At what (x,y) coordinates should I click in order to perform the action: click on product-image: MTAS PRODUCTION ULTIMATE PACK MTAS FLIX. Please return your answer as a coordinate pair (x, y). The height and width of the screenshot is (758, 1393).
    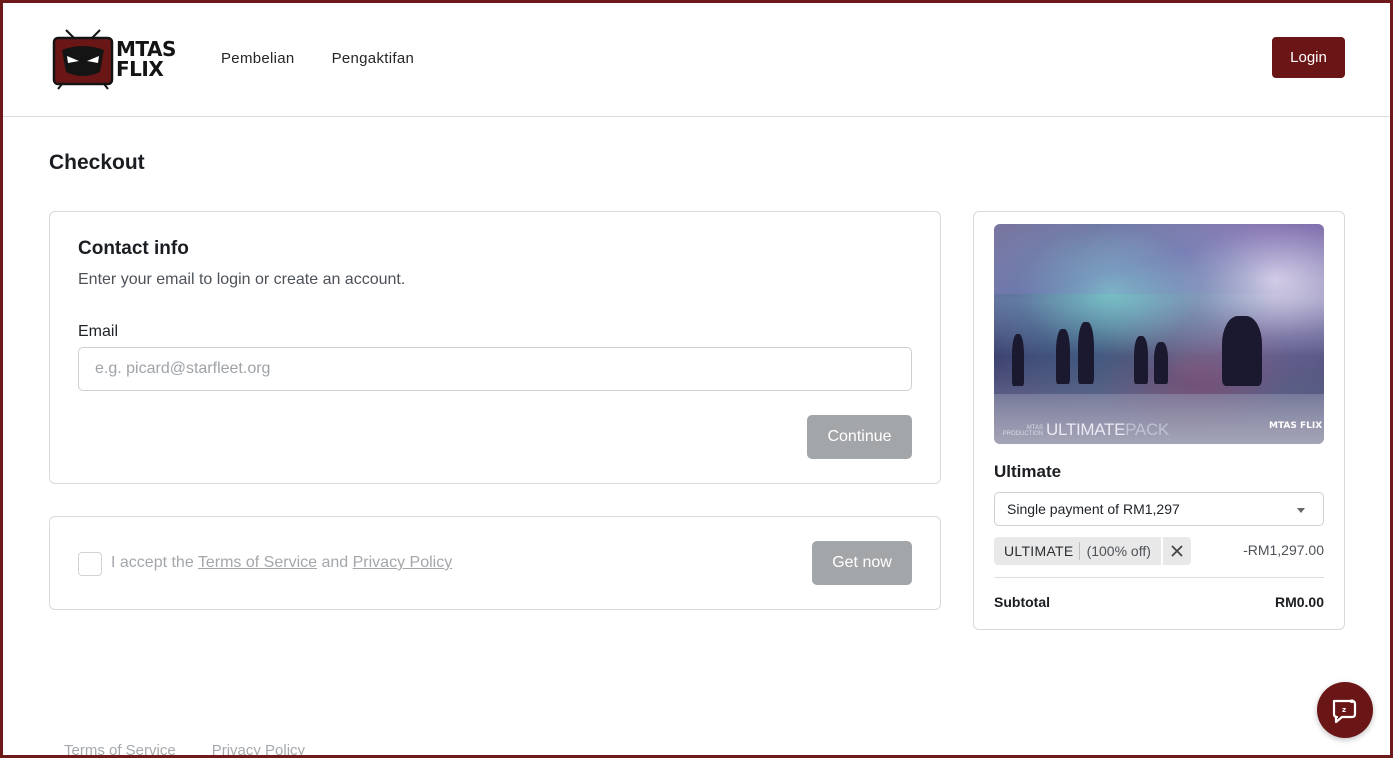
    Looking at the image, I should click on (1159, 334).